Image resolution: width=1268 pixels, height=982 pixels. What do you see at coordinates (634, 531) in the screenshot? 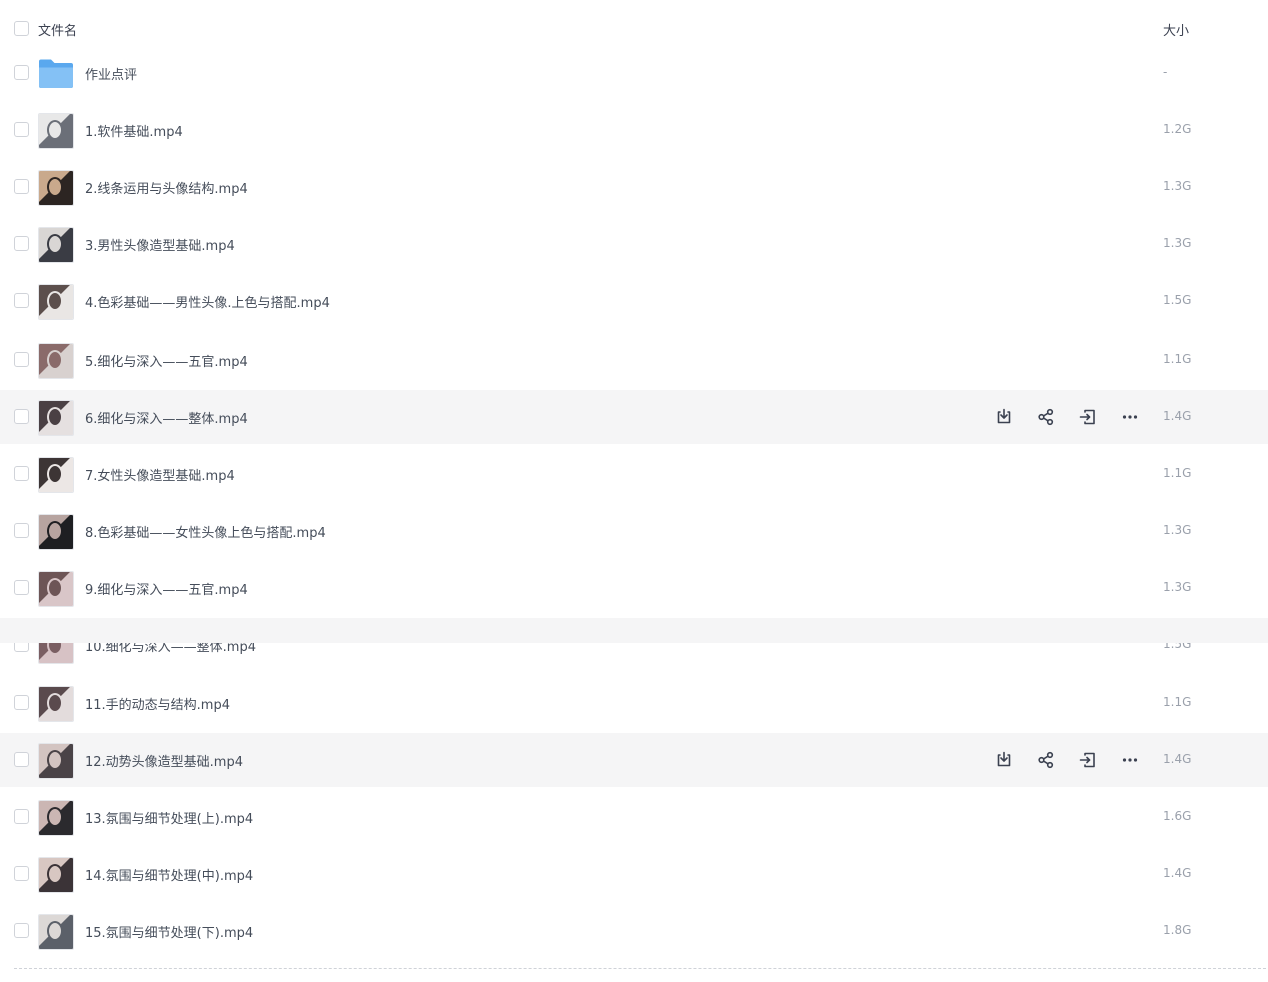
I see `file-row: 8.色彩基础——女性头像上色与搭配.mp4 1.3G` at bounding box center [634, 531].